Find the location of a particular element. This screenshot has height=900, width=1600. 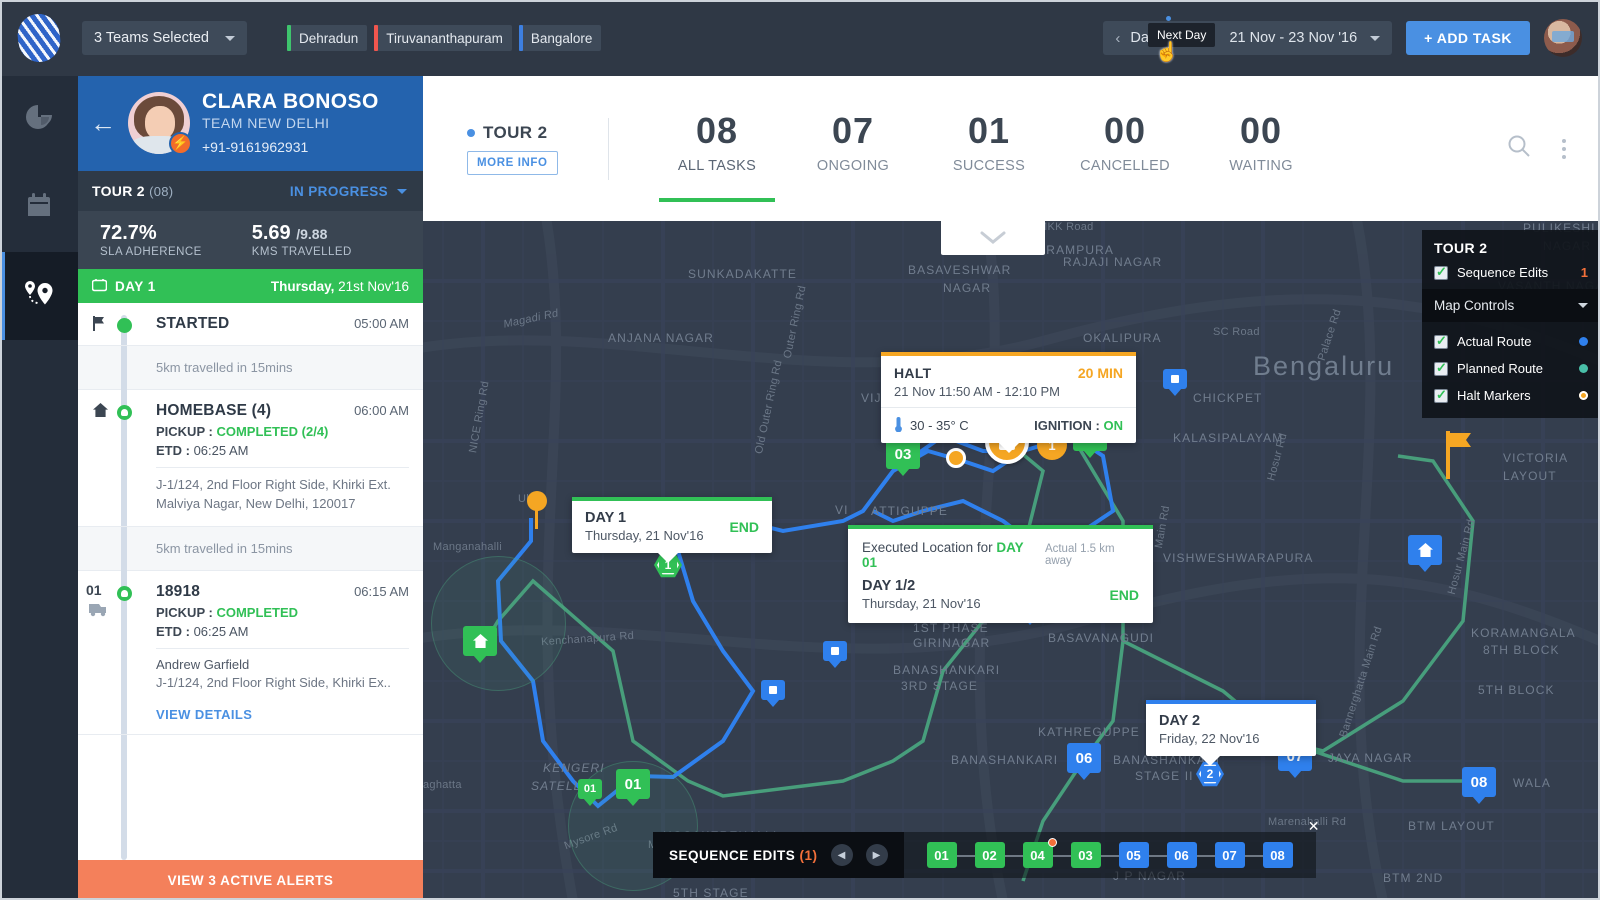

toggle-planned-route: Planned Route is located at coordinates (1511, 368).